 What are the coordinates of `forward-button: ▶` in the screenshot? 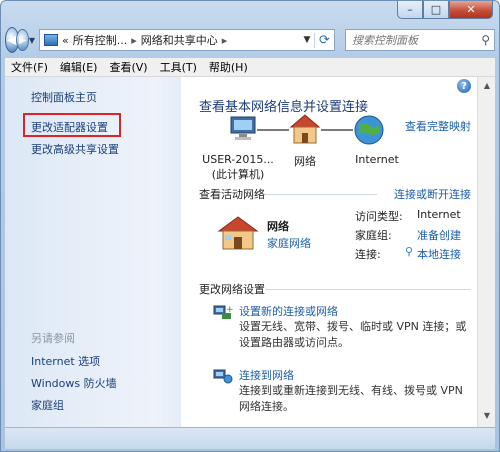 It's located at (22, 40).